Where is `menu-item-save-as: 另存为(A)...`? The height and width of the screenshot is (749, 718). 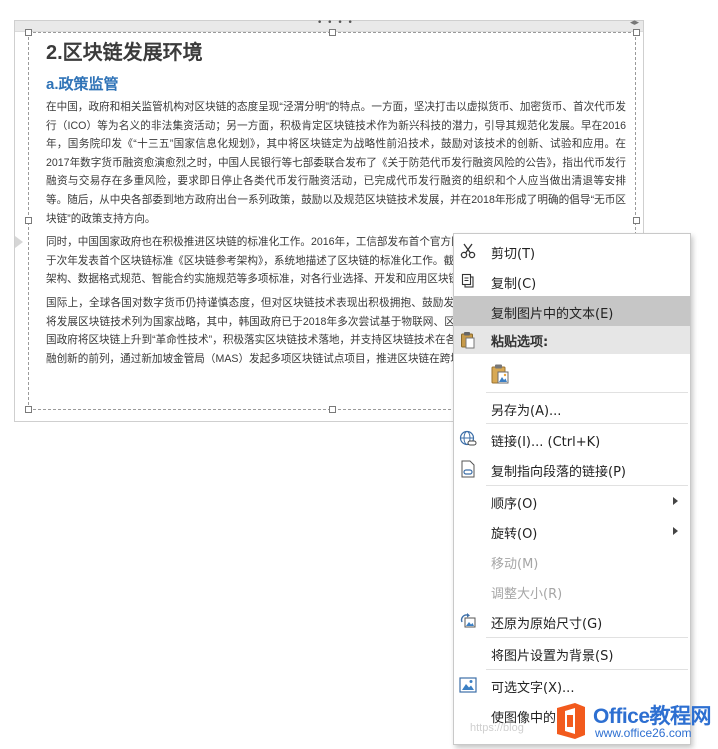 menu-item-save-as: 另存为(A)... is located at coordinates (572, 408).